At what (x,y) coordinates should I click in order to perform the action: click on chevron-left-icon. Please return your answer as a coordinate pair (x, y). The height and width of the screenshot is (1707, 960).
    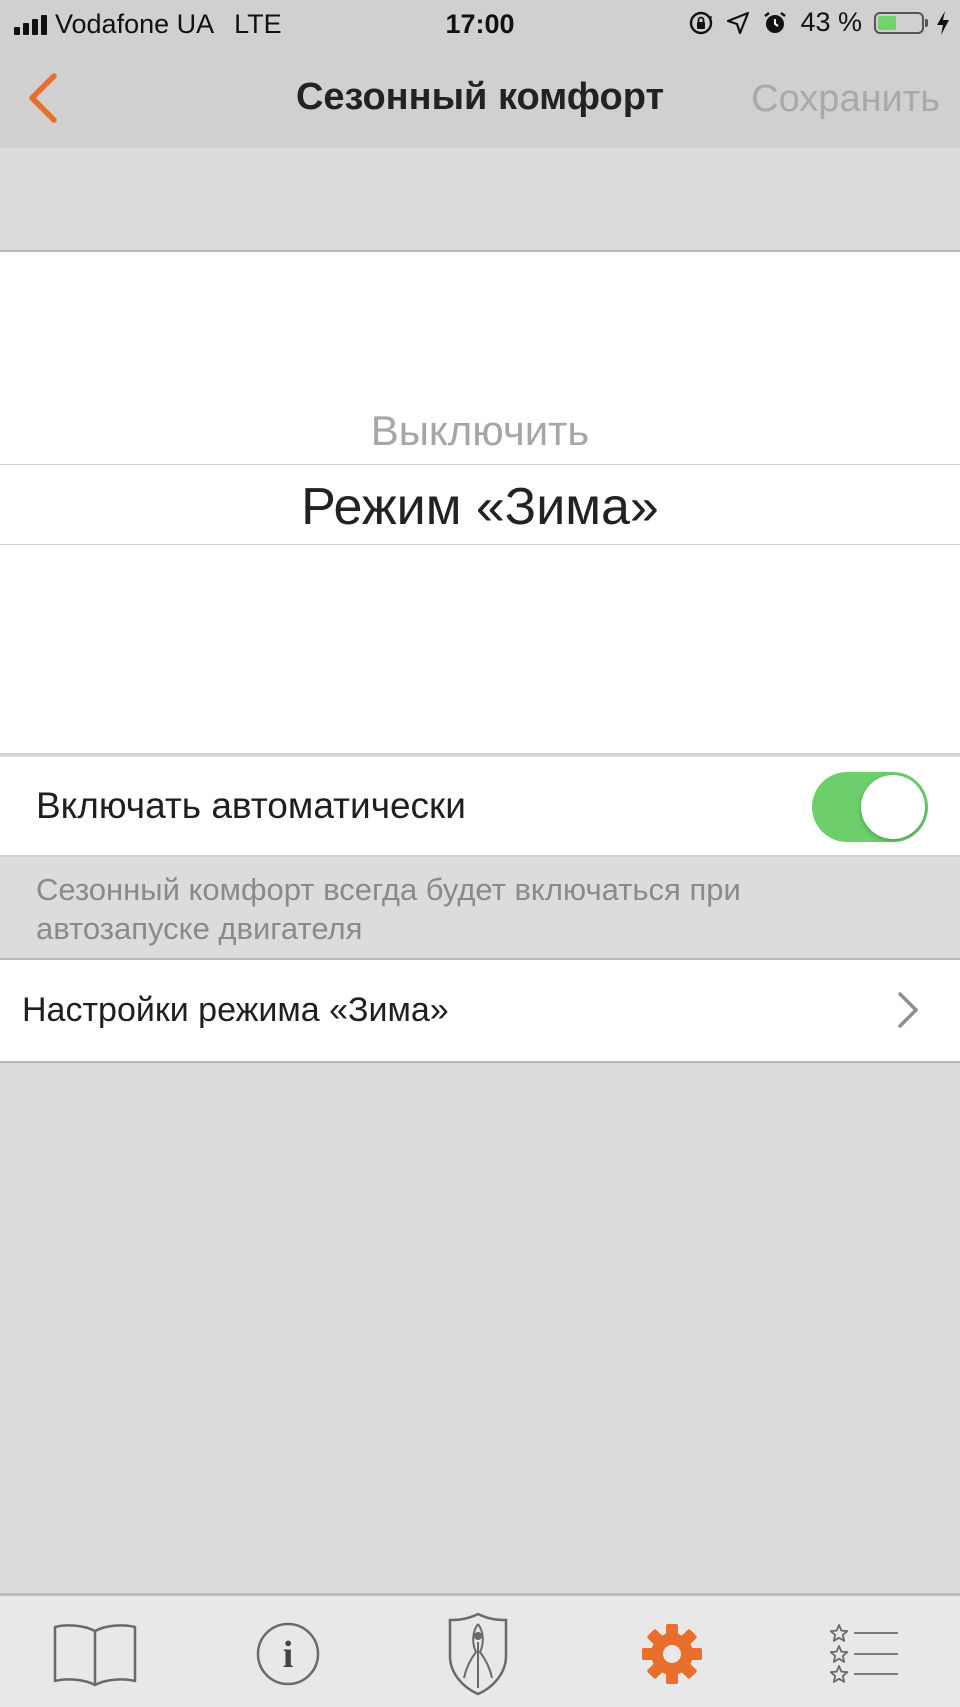
    Looking at the image, I should click on (43, 98).